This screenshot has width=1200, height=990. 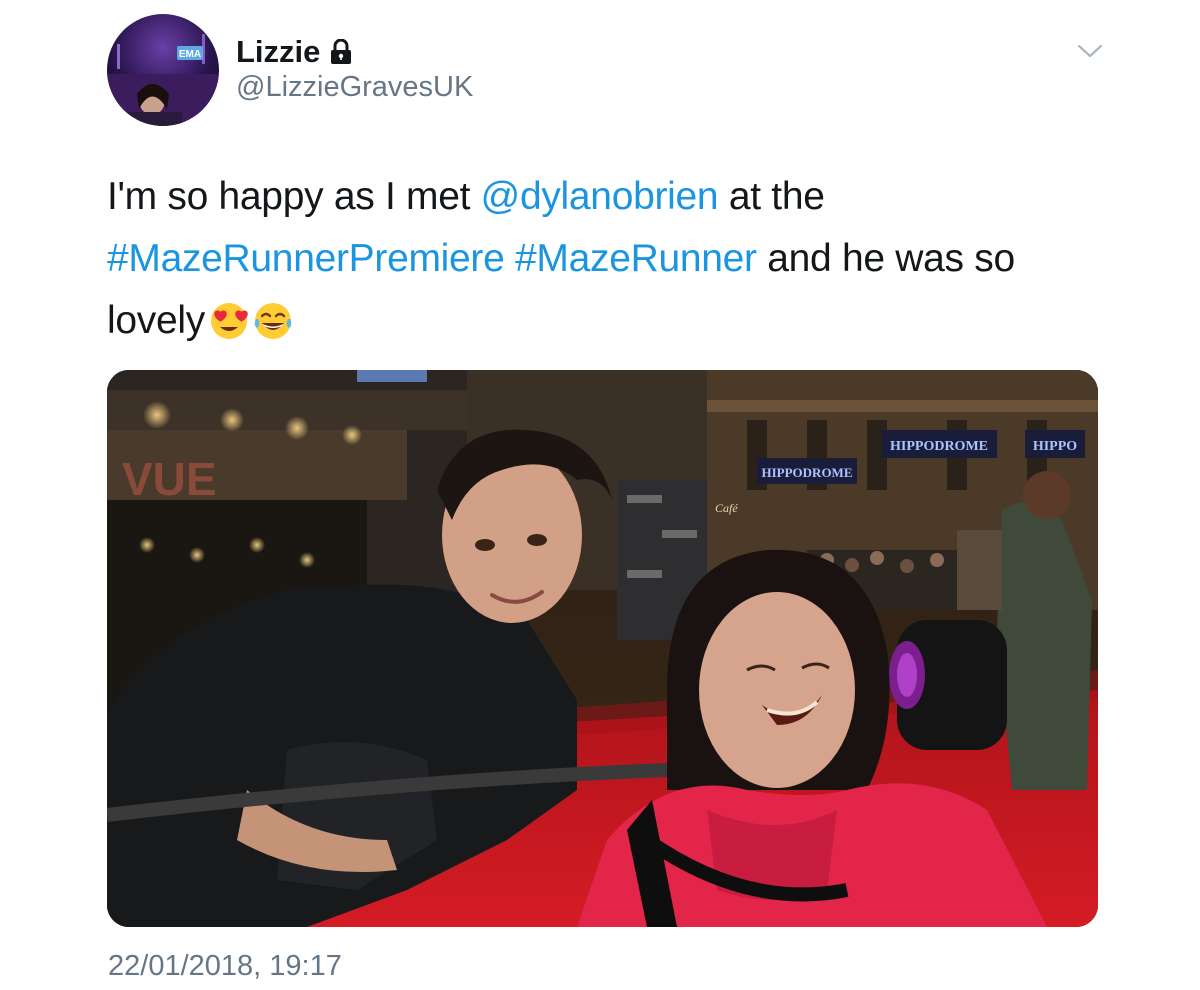 What do you see at coordinates (294, 196) in the screenshot?
I see `tweet-text-part: I'm so happy as I met` at bounding box center [294, 196].